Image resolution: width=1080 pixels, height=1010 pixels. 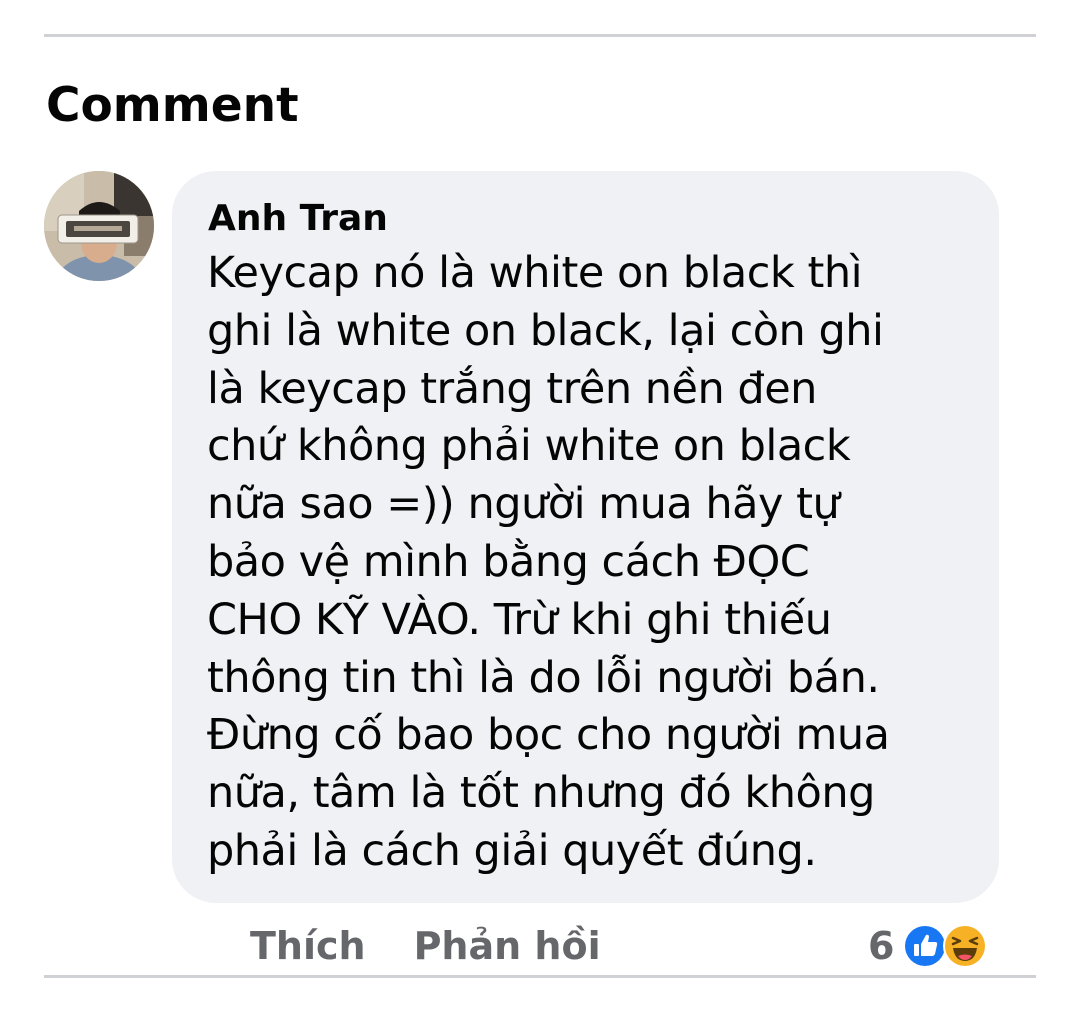 What do you see at coordinates (519, 619) in the screenshot?
I see `comment-line: CHO KỸ VÀO. Trừ khi ghi thiếu` at bounding box center [519, 619].